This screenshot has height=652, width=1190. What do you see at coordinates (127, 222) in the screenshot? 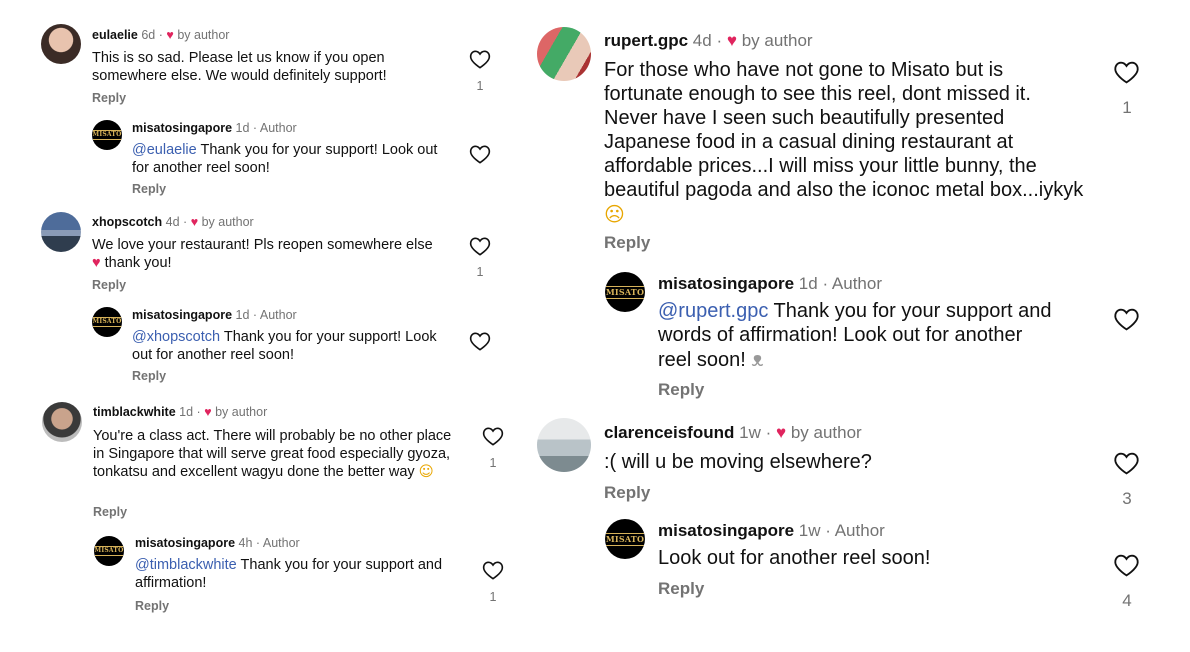
I see `username: xhopscotch` at bounding box center [127, 222].